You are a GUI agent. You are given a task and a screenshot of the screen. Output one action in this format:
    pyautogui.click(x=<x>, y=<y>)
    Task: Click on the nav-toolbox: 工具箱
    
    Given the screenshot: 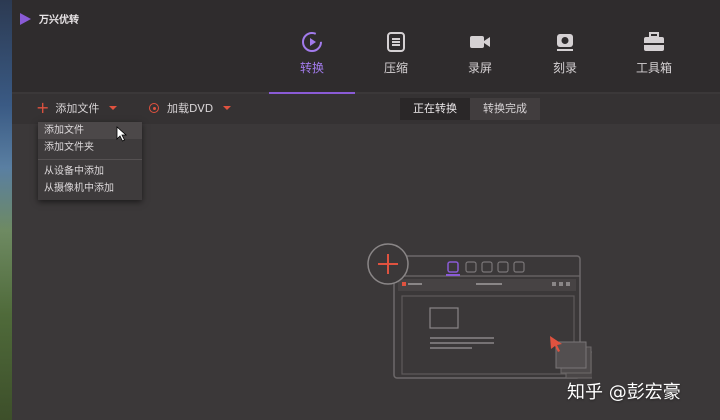 What is the action you would take?
    pyautogui.click(x=654, y=53)
    